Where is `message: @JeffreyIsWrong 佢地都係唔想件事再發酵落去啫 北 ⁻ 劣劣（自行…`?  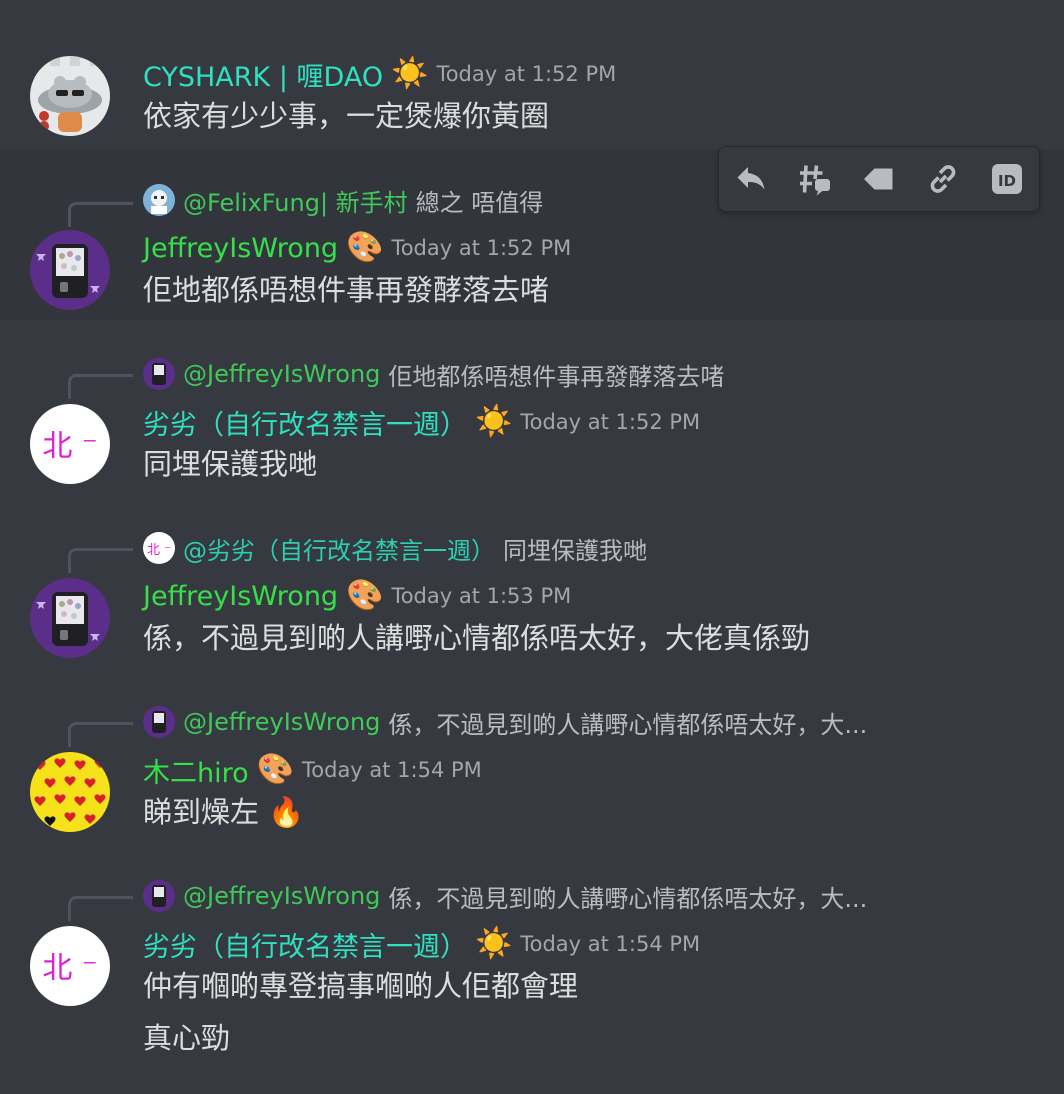
message: @JeffreyIsWrong 佢地都係唔想件事再發酵落去啫 北 ⁻ 劣劣（自行… is located at coordinates (532, 420).